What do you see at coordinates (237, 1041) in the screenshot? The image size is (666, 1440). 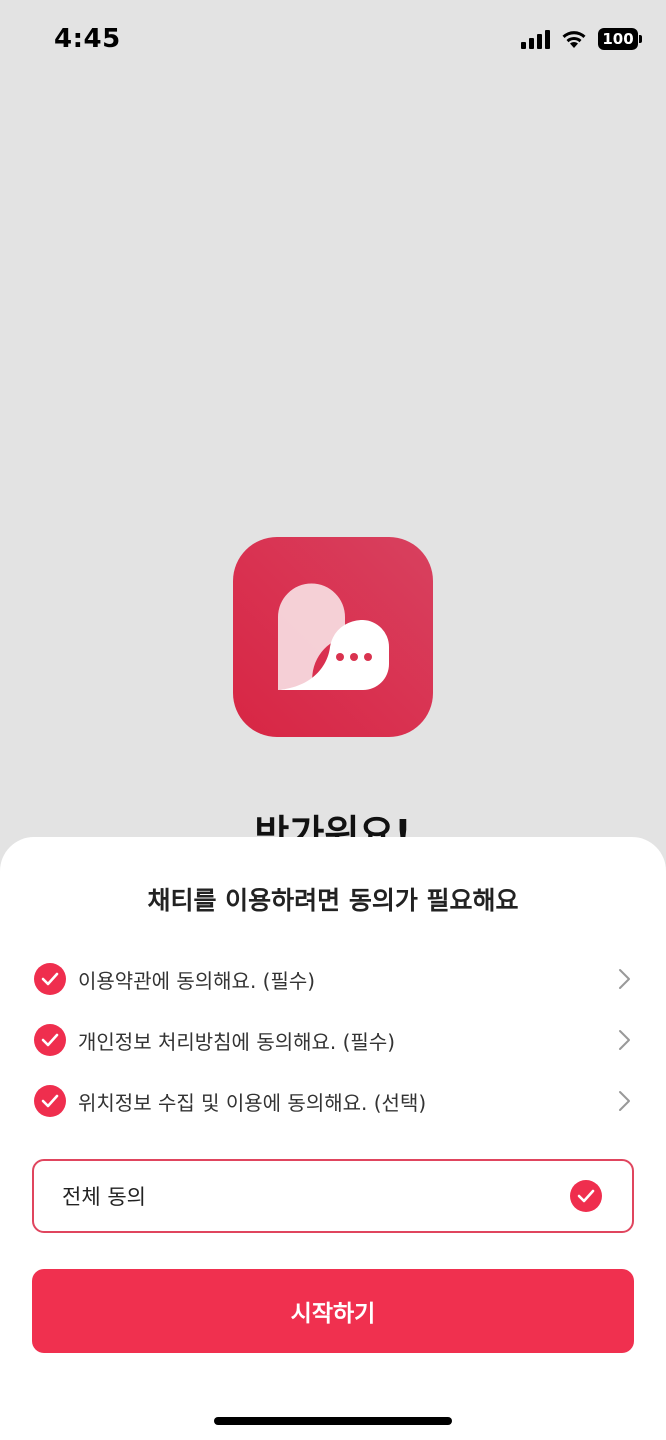 I see `agree-item-label: 개인정보 처리방침에 동의해요. (필수)` at bounding box center [237, 1041].